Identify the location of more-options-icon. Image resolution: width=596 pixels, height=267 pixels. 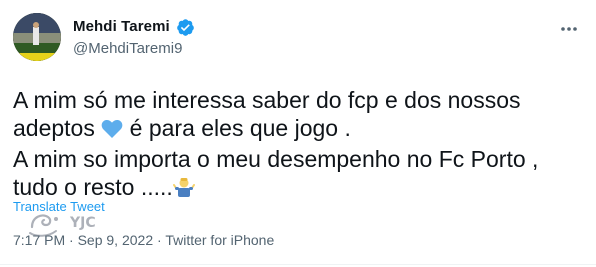
(569, 29).